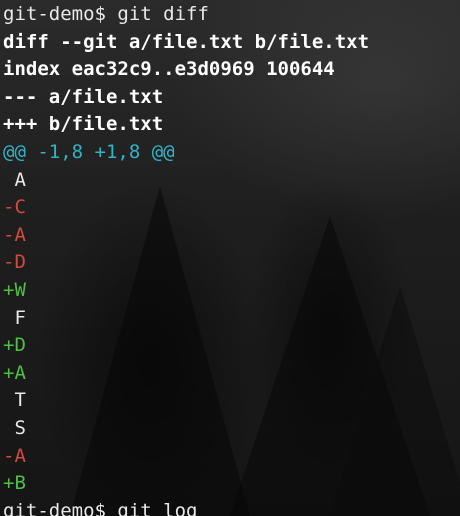 This screenshot has width=460, height=516. Describe the element at coordinates (169, 69) in the screenshot. I see `diff-header-line: index eac32c9..e3d0969 100644` at that location.